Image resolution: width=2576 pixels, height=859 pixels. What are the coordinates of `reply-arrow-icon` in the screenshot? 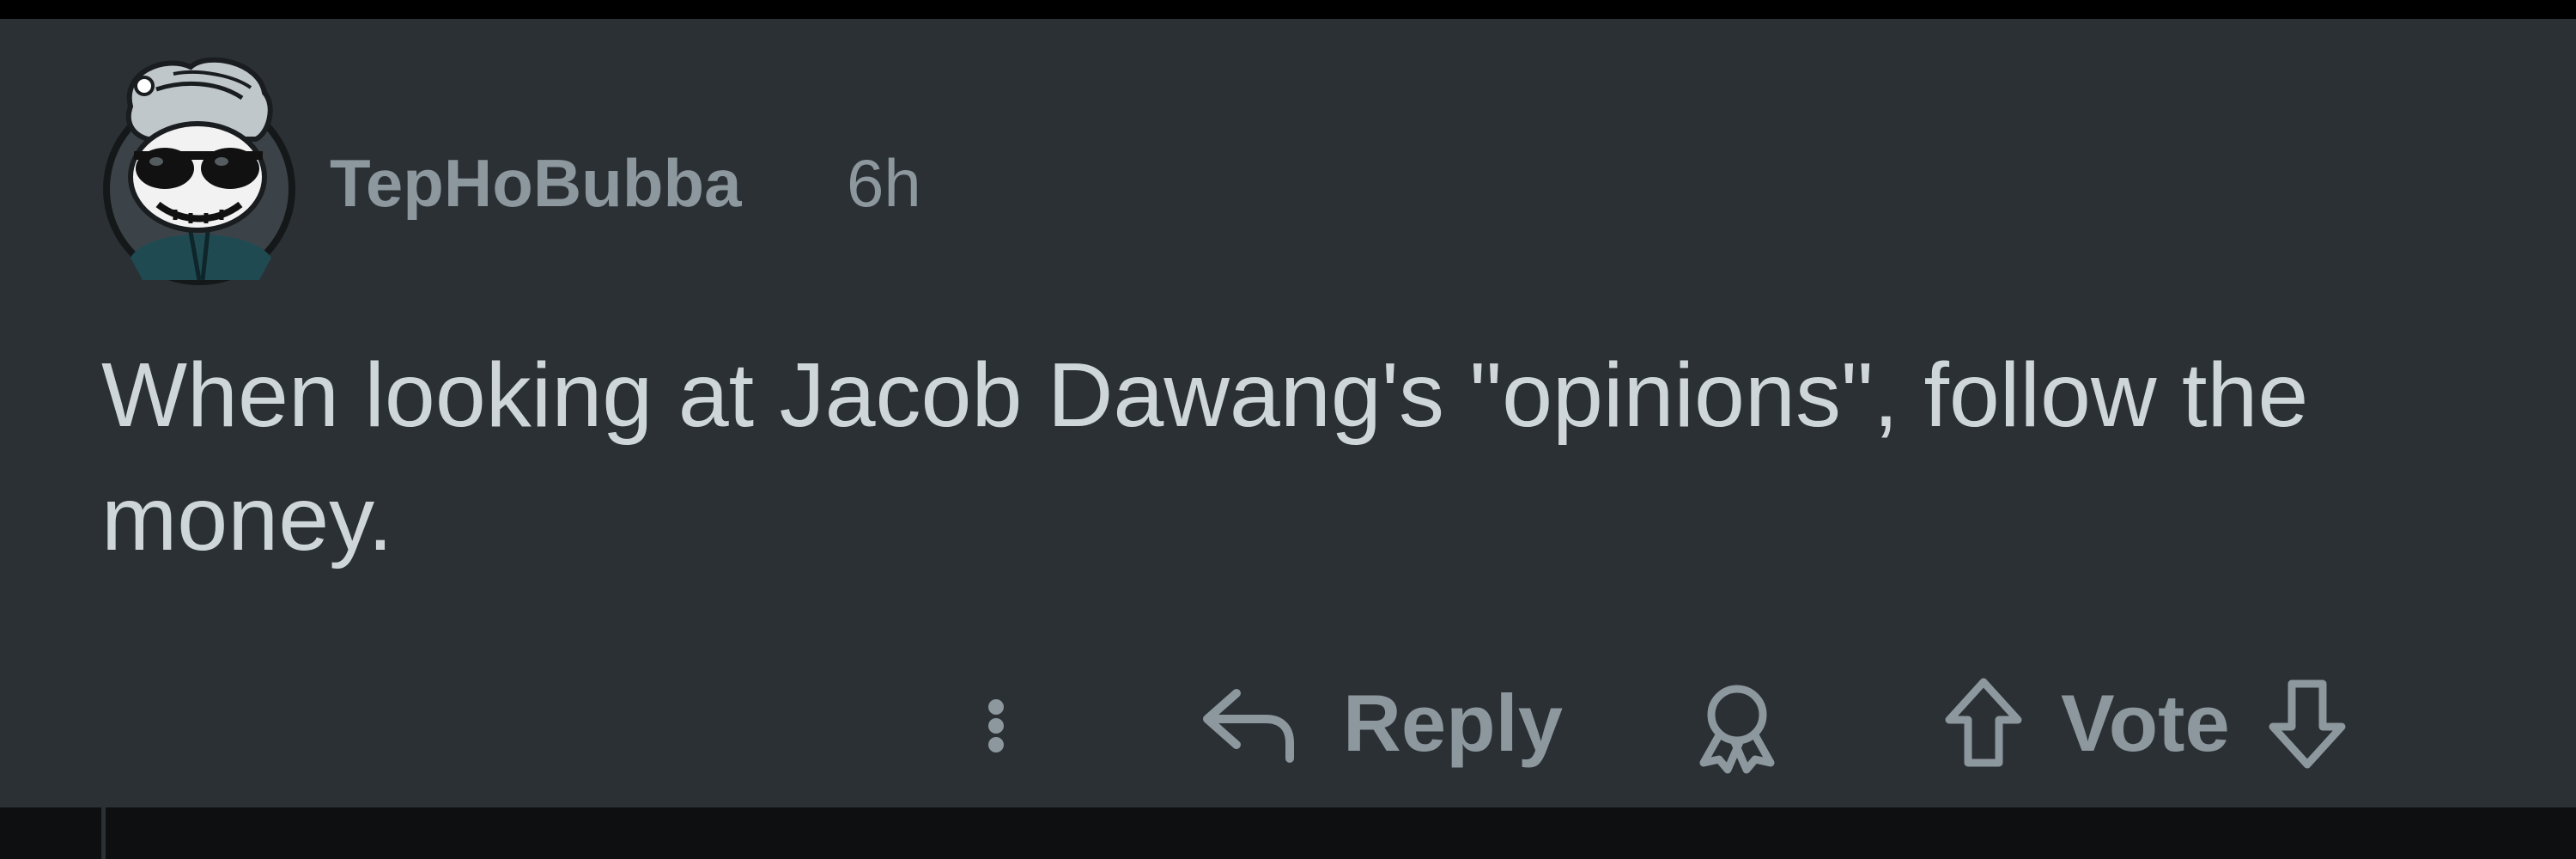 It's located at (1248, 723).